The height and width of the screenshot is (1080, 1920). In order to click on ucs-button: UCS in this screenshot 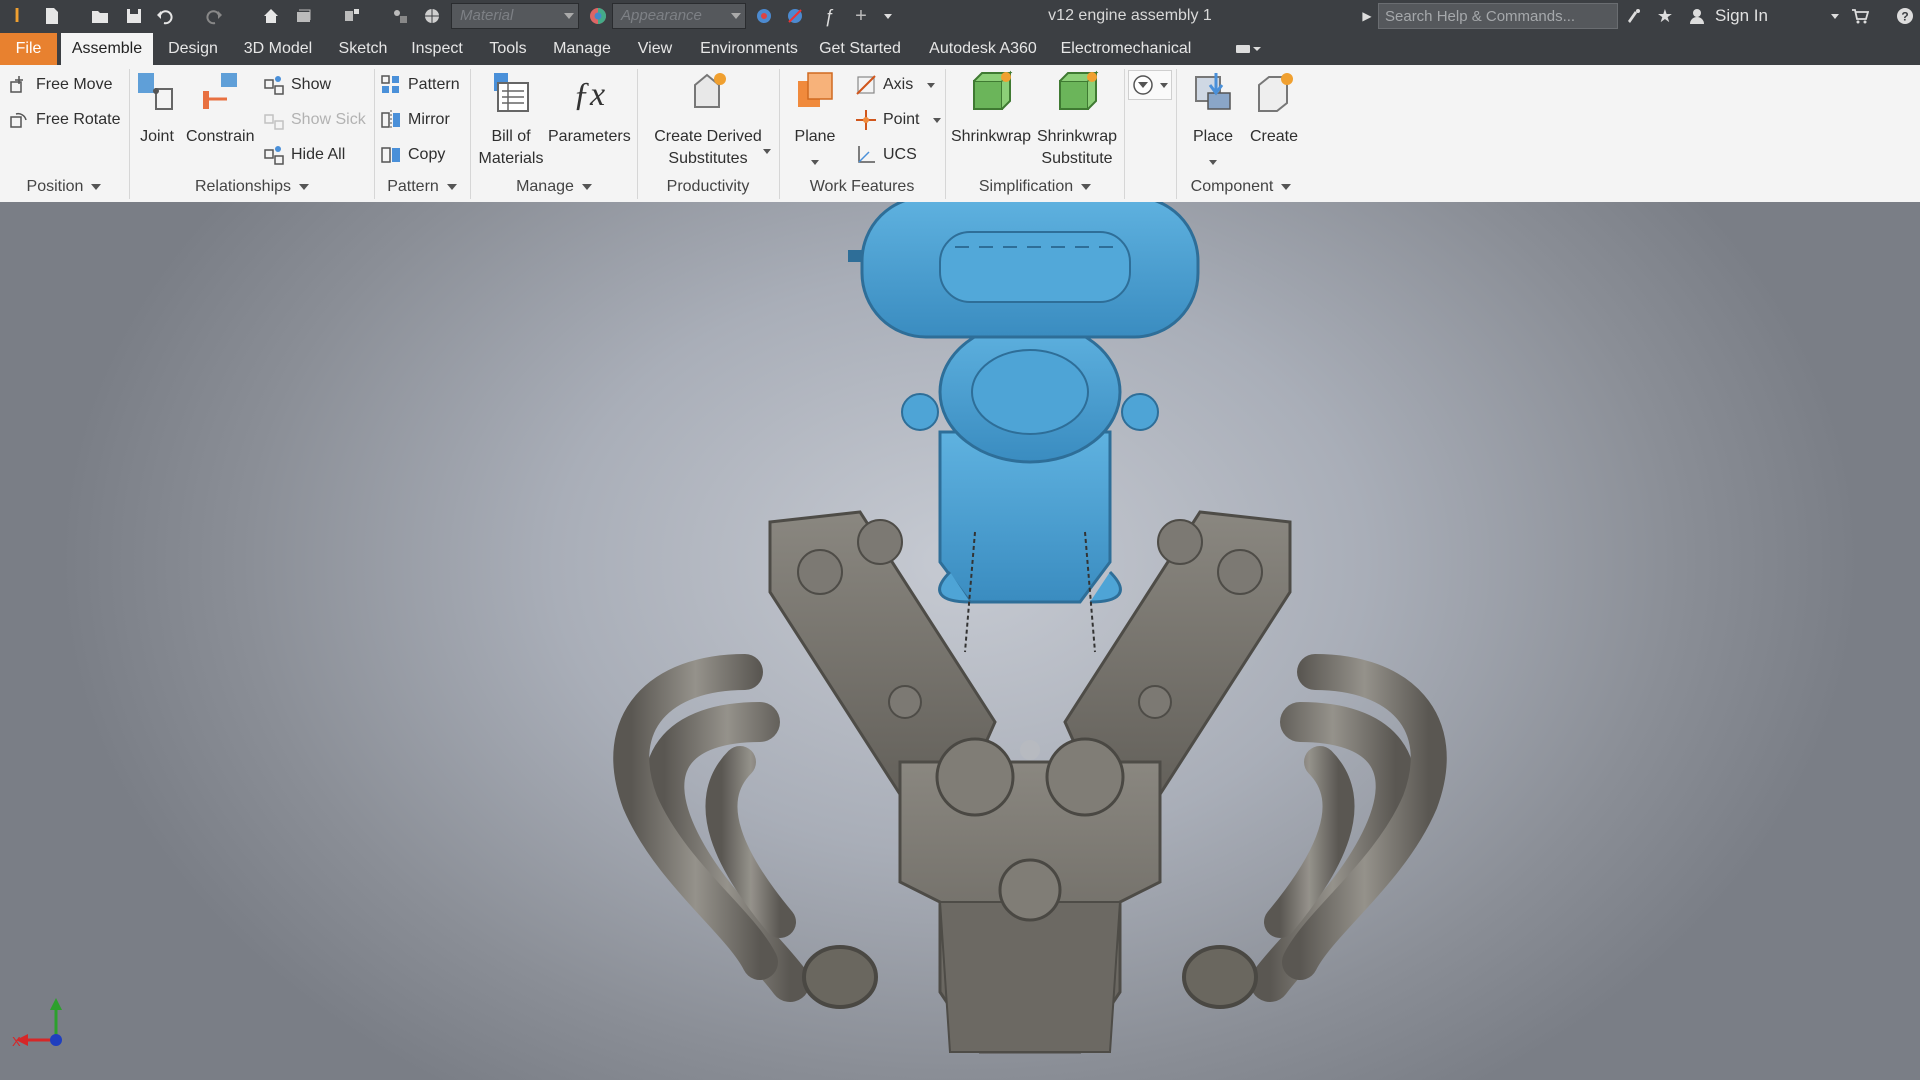, I will do `click(886, 155)`.